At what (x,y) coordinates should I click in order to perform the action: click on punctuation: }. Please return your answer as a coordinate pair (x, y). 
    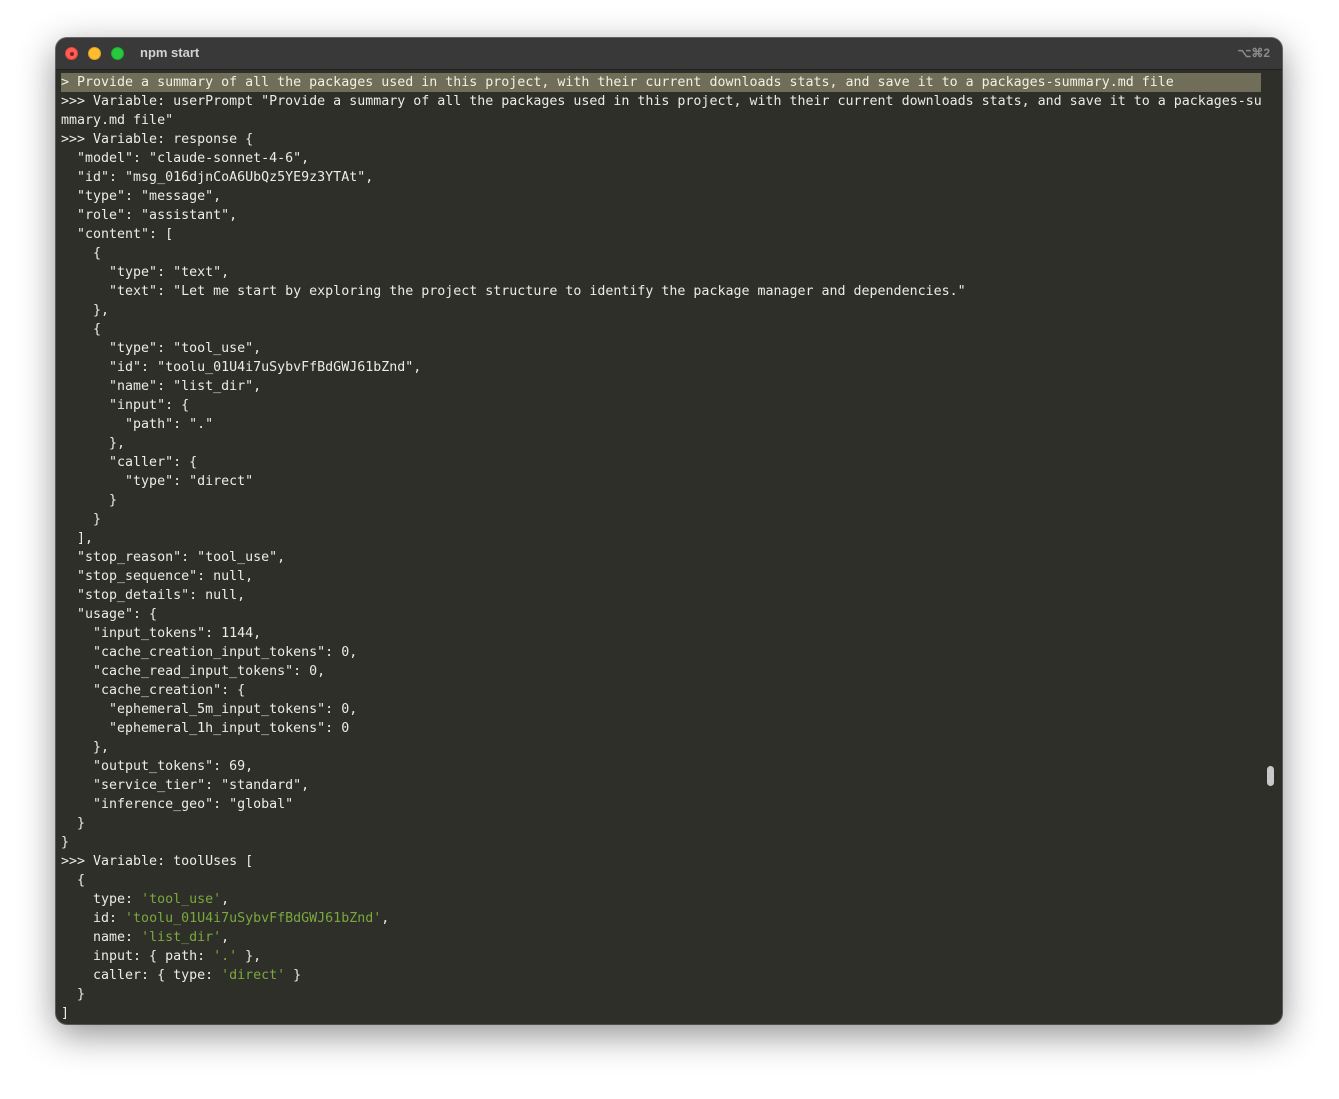
    Looking at the image, I should click on (293, 975).